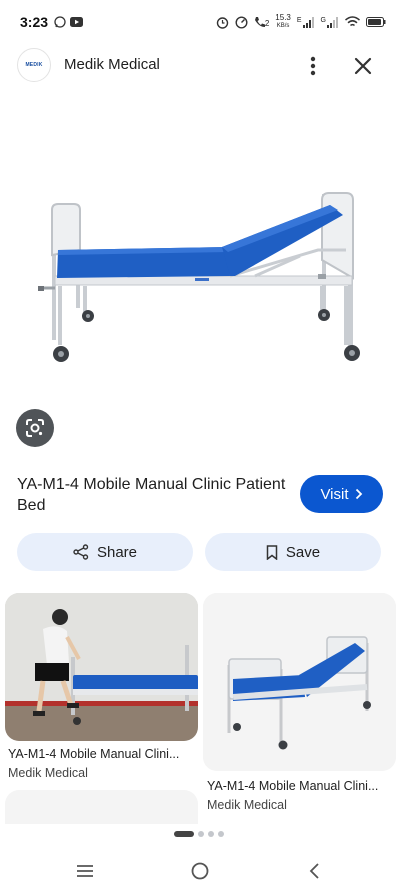  I want to click on network-label-g: G, so click(323, 20).